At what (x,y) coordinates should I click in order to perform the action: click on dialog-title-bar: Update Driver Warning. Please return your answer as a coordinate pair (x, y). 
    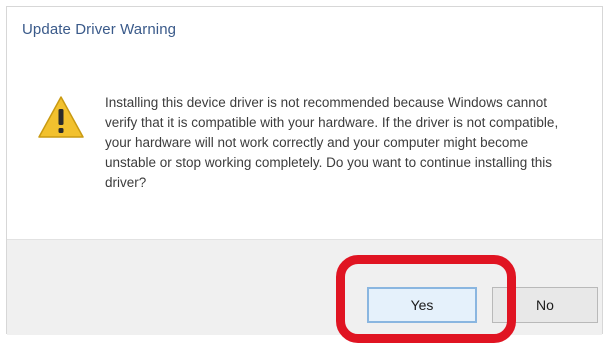
    Looking at the image, I should click on (304, 32).